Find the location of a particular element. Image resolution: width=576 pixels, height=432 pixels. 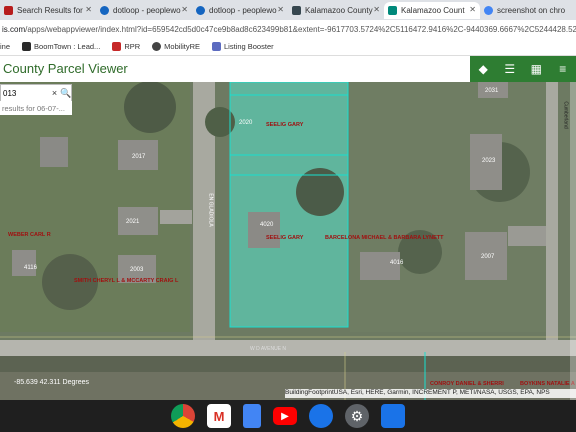

tab-label: Kalamazoo Count is located at coordinates (433, 10).